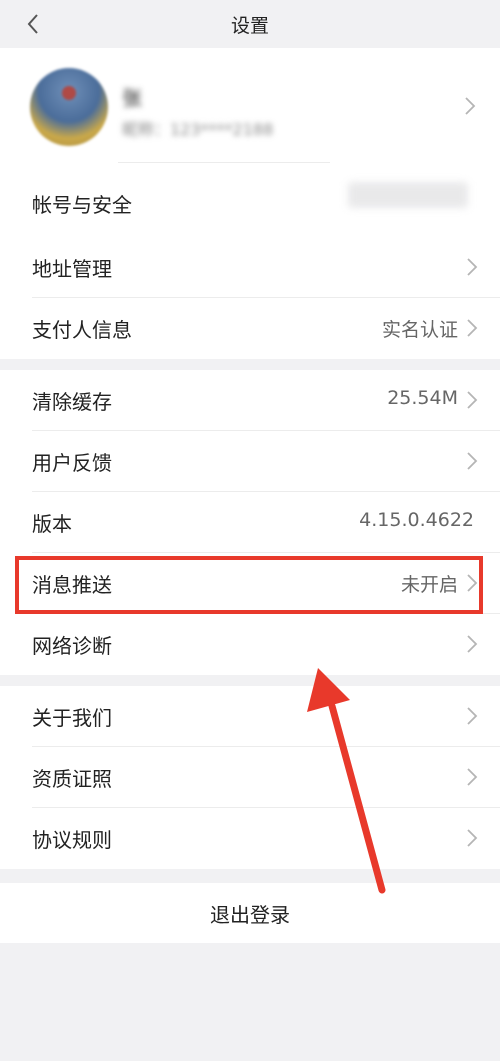 Image resolution: width=500 pixels, height=1061 pixels. I want to click on list-item-label: 用户反馈, so click(72, 463).